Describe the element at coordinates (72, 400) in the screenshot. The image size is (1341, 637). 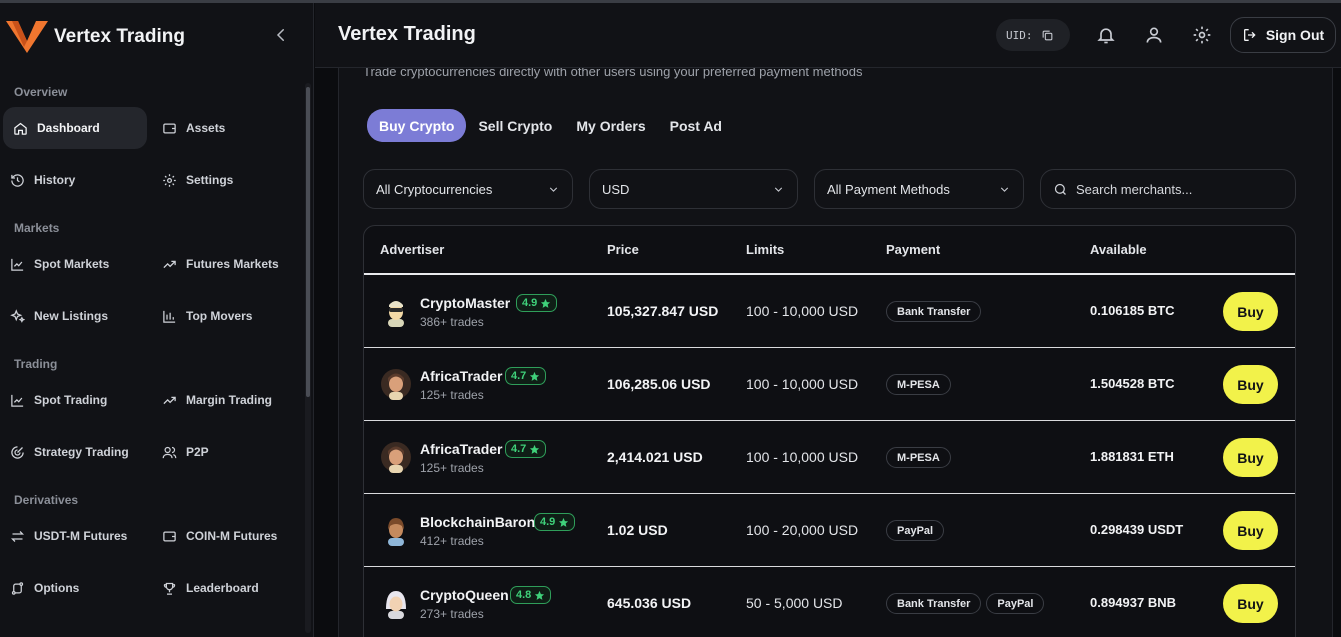
I see `sidebar-item-spot-trading: Spot Trading` at that location.